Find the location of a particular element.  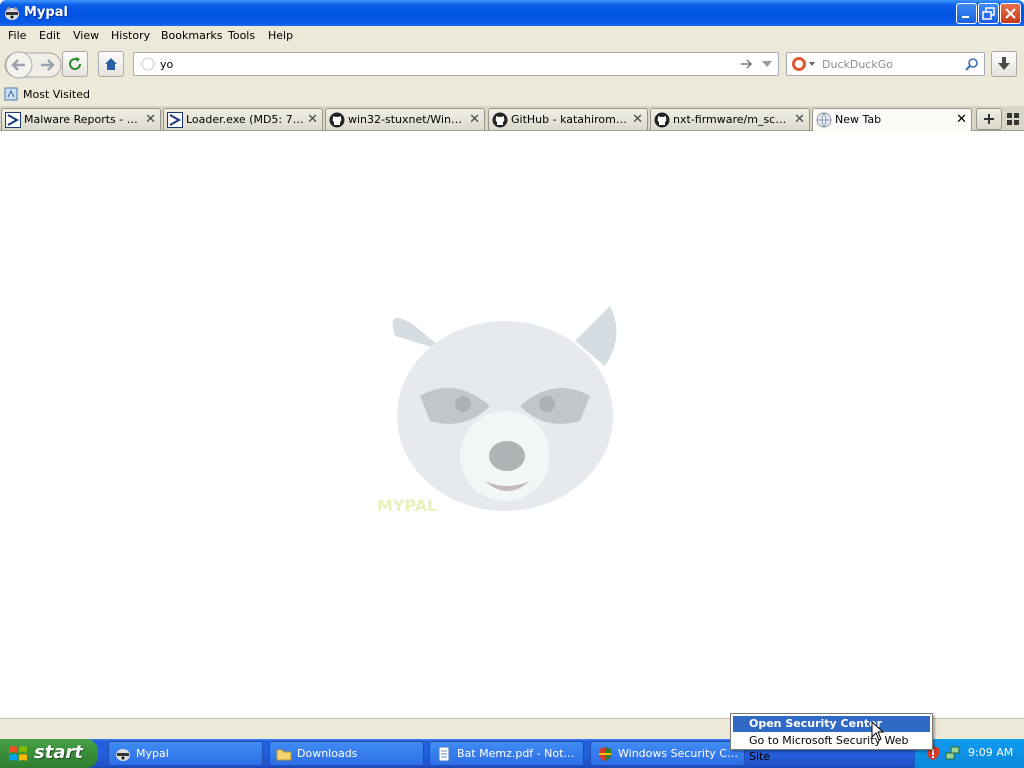

tab-malware-reports: Malware Reports - Onli... ✕ is located at coordinates (81, 119).